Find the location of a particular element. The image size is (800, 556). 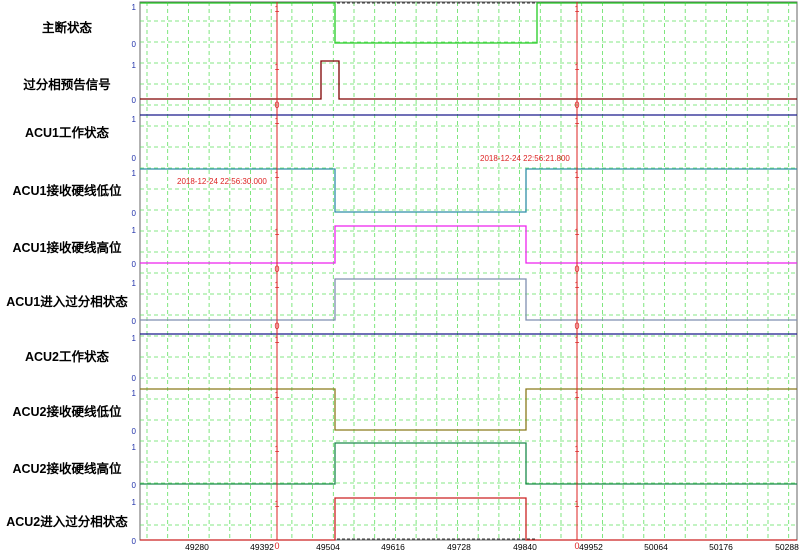

x-tick-label: 50288 is located at coordinates (787, 547).